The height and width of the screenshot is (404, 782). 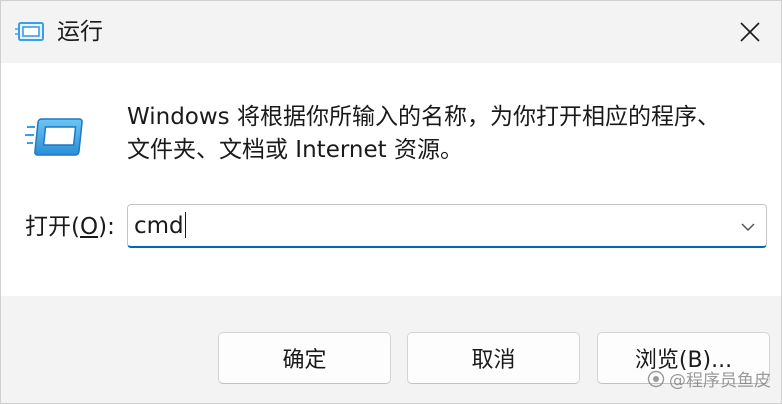 I want to click on run-program-icon, so click(x=54, y=137).